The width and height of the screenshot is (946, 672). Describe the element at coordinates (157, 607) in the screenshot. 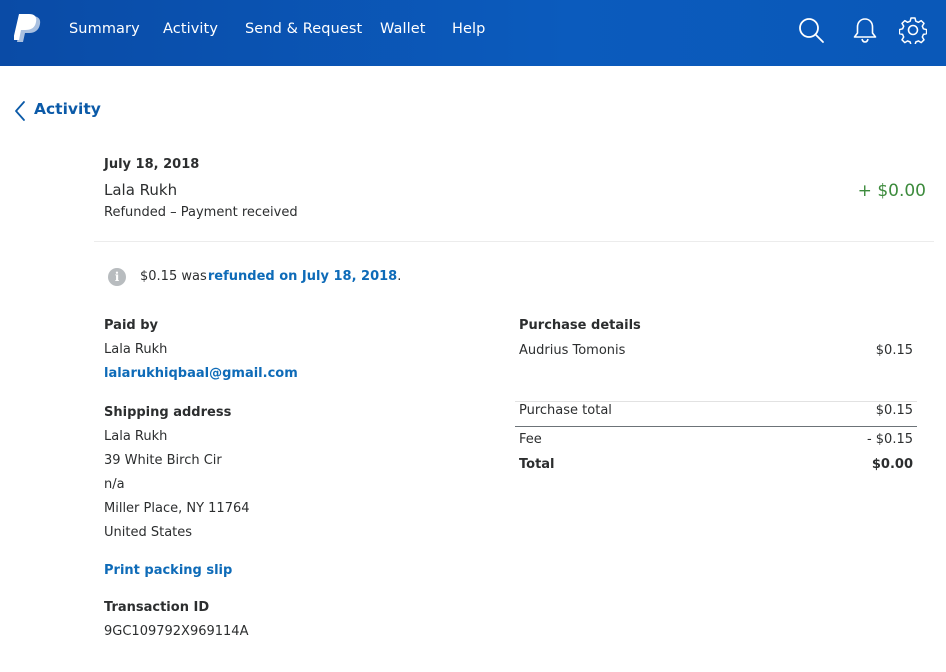

I see `transaction-id-heading: Transaction ID` at that location.